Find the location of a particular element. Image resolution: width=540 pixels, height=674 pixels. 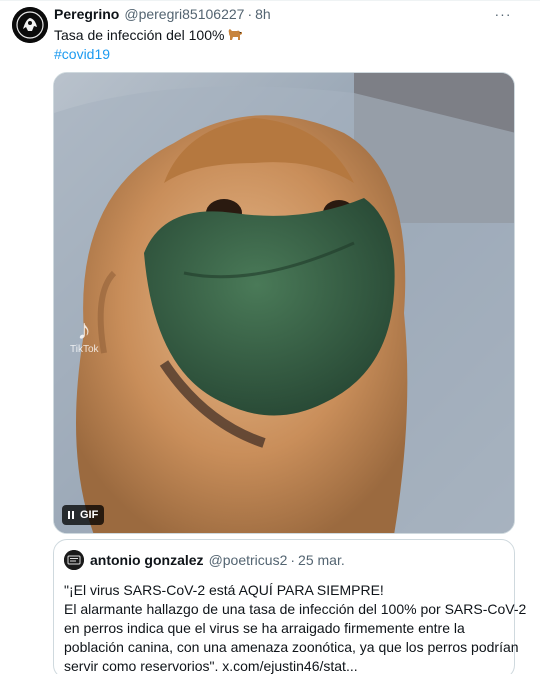

quoted-tweet-header: antonio gonzalez @poetricus2 · 25 mar. is located at coordinates (217, 560).